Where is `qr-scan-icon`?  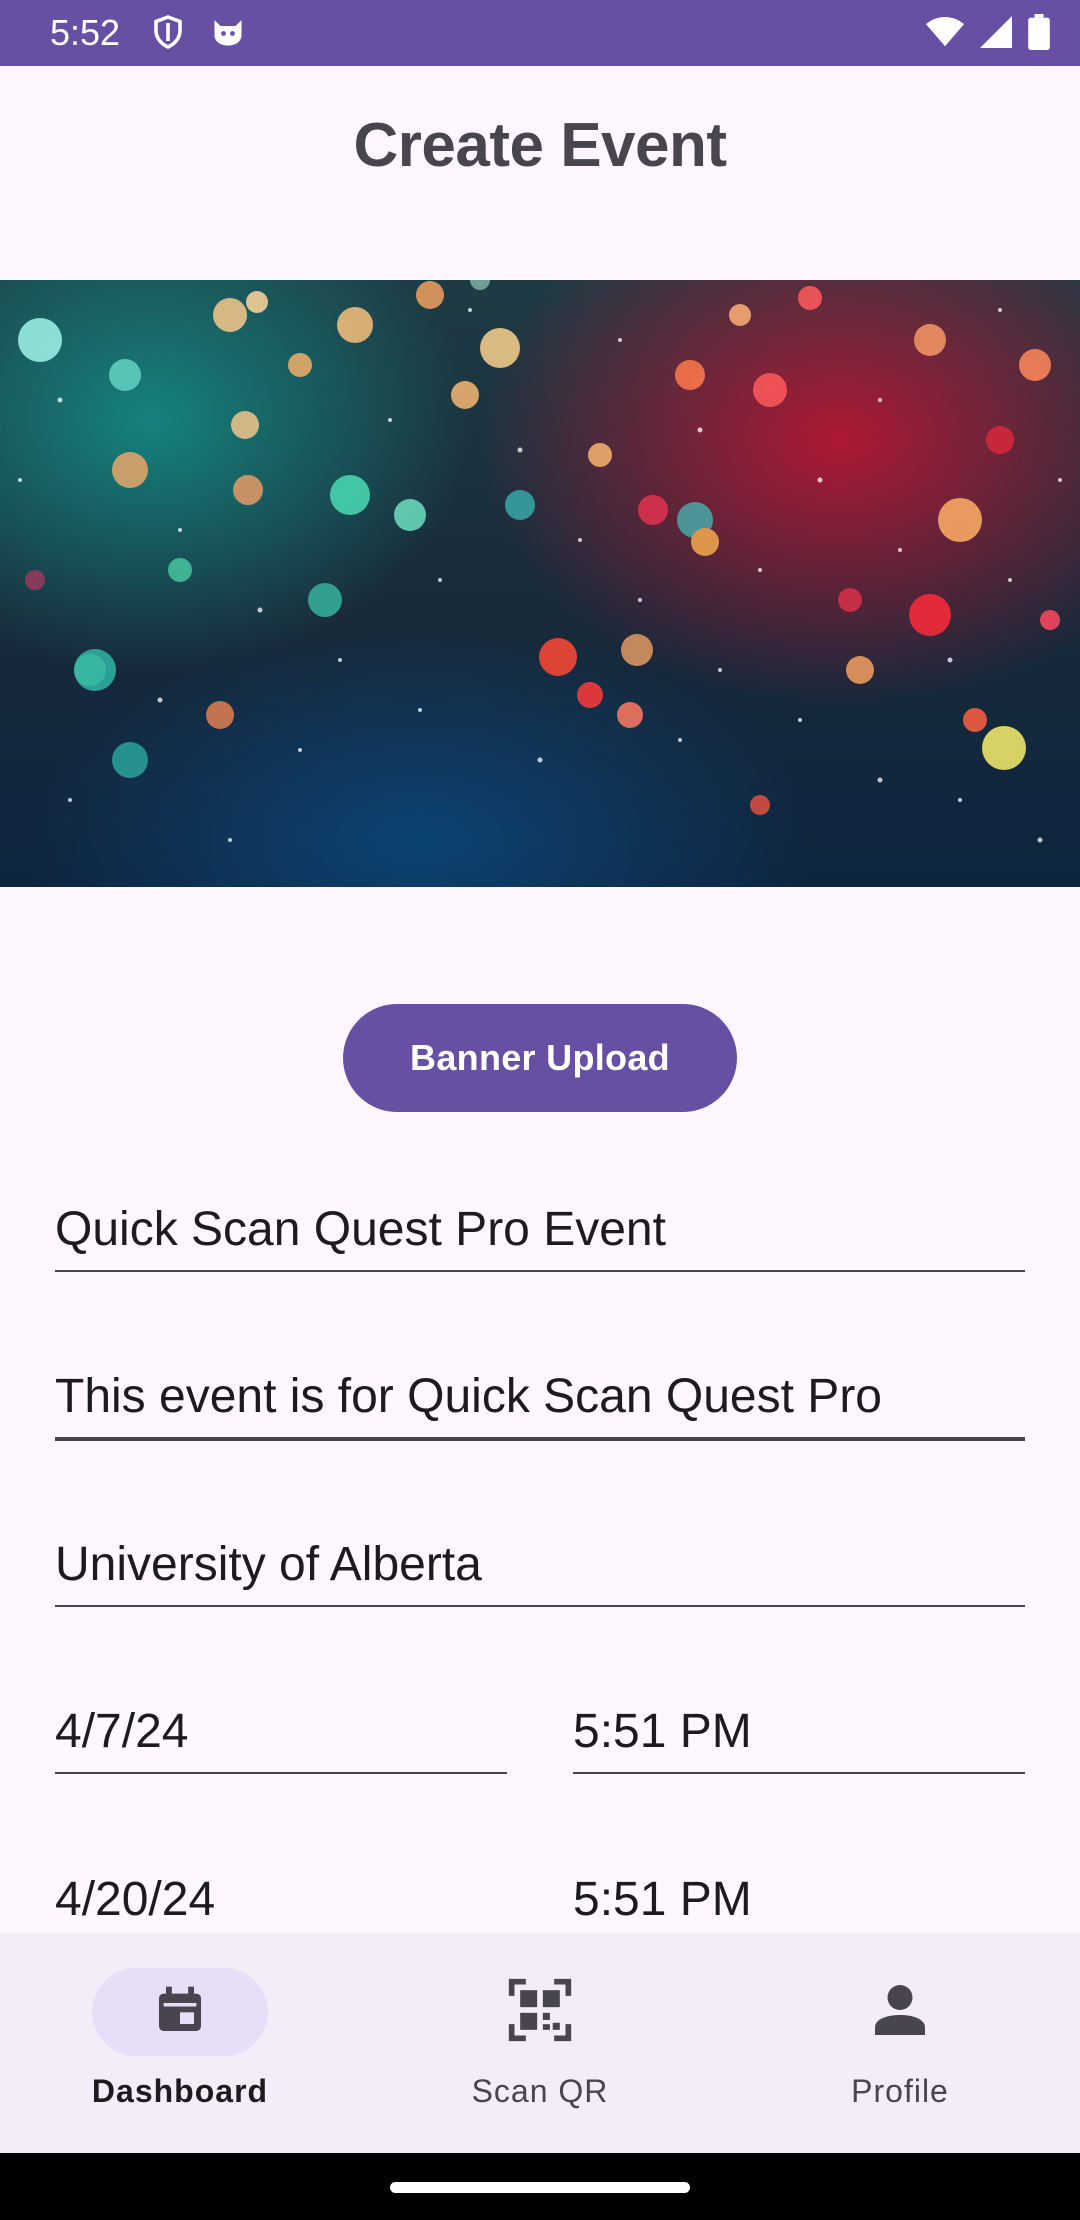 qr-scan-icon is located at coordinates (540, 2012).